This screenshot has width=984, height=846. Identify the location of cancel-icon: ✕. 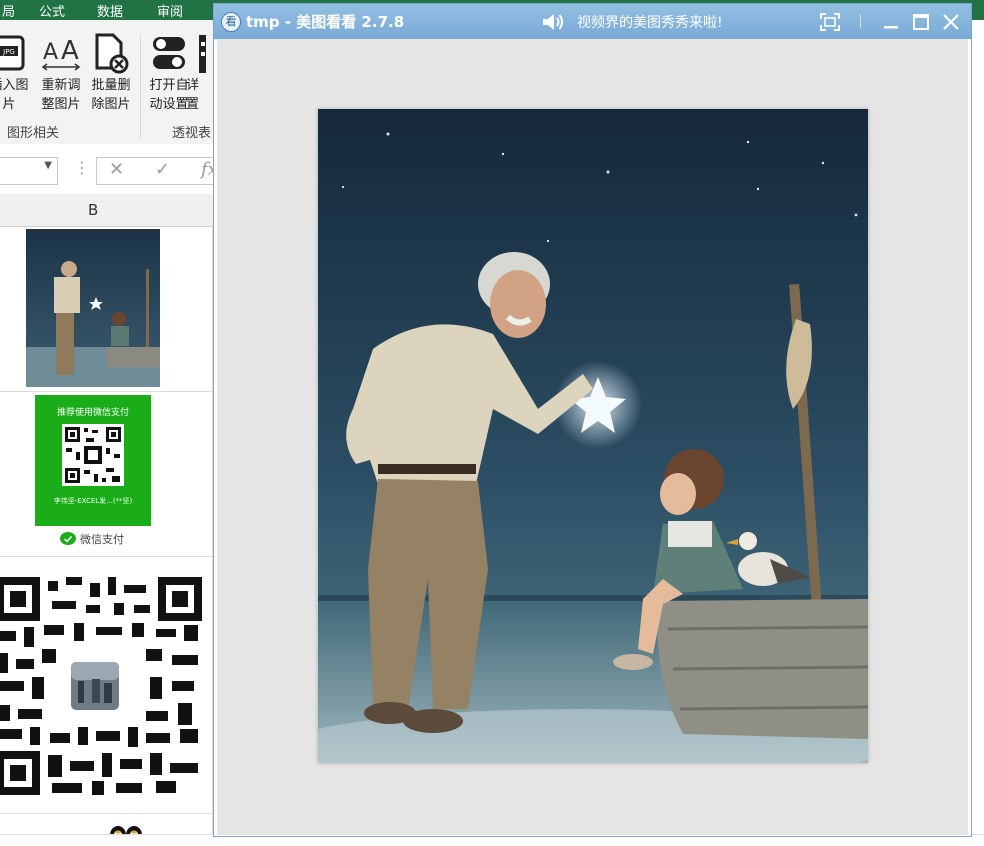
(116, 169).